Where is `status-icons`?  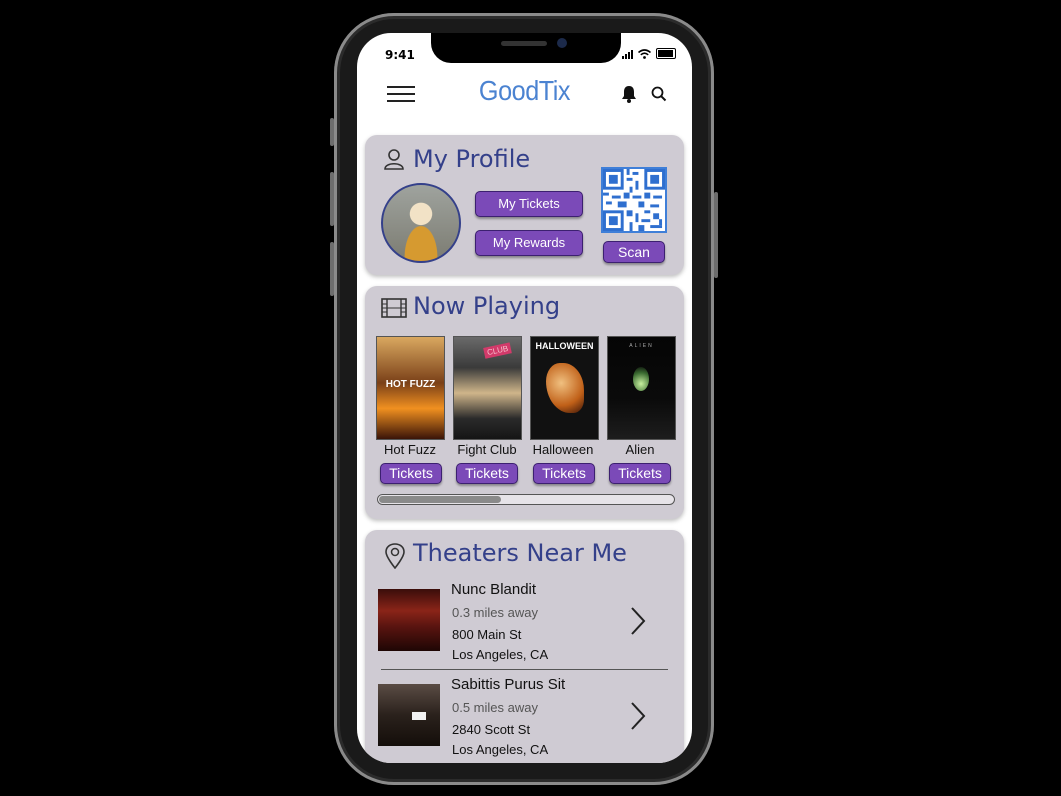 status-icons is located at coordinates (649, 53).